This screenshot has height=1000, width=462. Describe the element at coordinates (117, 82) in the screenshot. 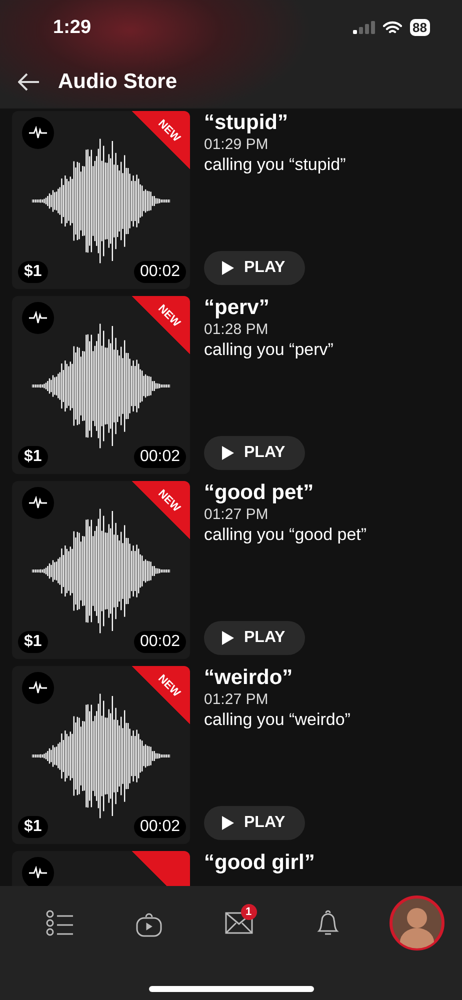

I see `page-title: Audio Store` at that location.